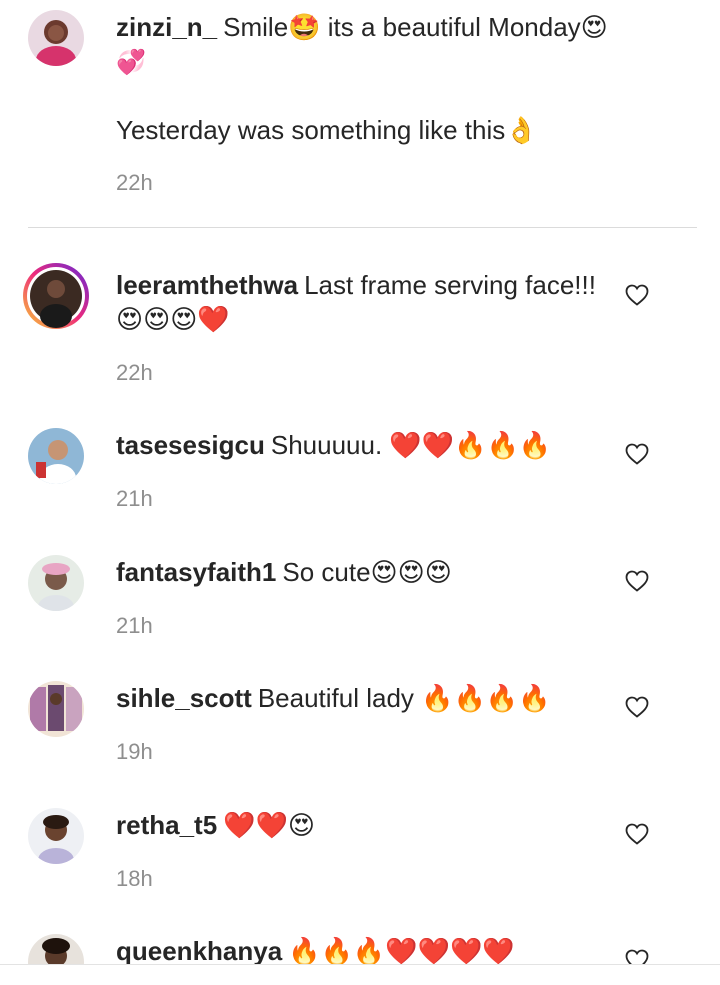  What do you see at coordinates (404, 698) in the screenshot?
I see `comment-body: Beautiful lady 🔥🔥🔥🔥` at bounding box center [404, 698].